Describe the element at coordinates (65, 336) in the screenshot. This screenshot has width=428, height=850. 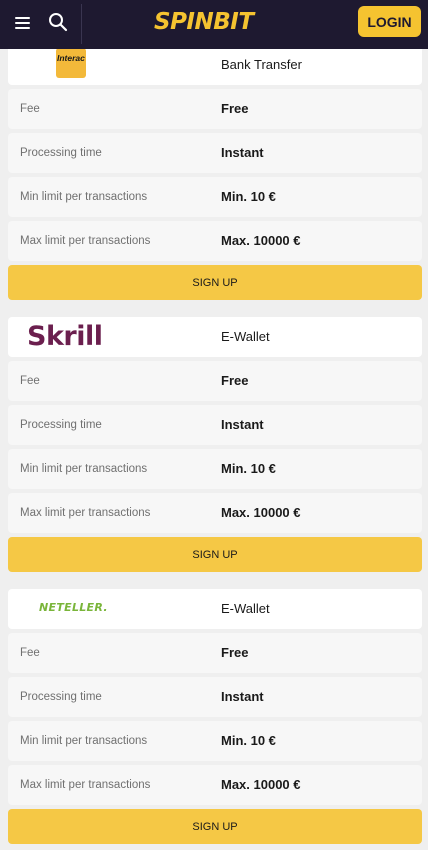
I see `skrill-logo: Skrill` at that location.